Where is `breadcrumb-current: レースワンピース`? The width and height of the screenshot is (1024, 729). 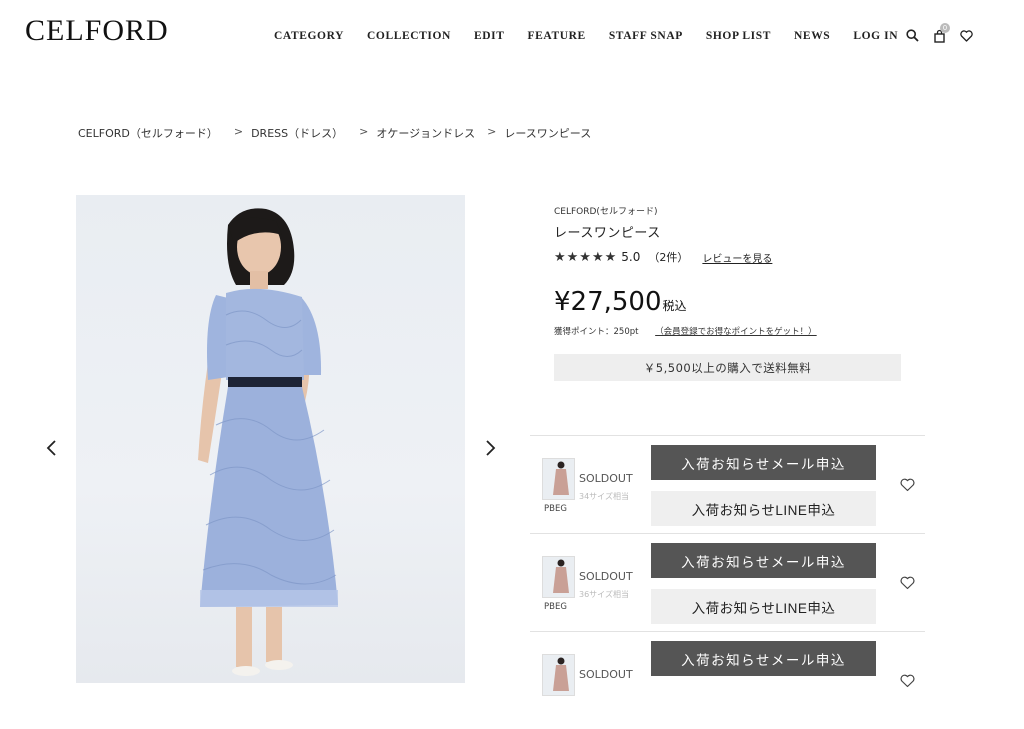 breadcrumb-current: レースワンピース is located at coordinates (548, 133).